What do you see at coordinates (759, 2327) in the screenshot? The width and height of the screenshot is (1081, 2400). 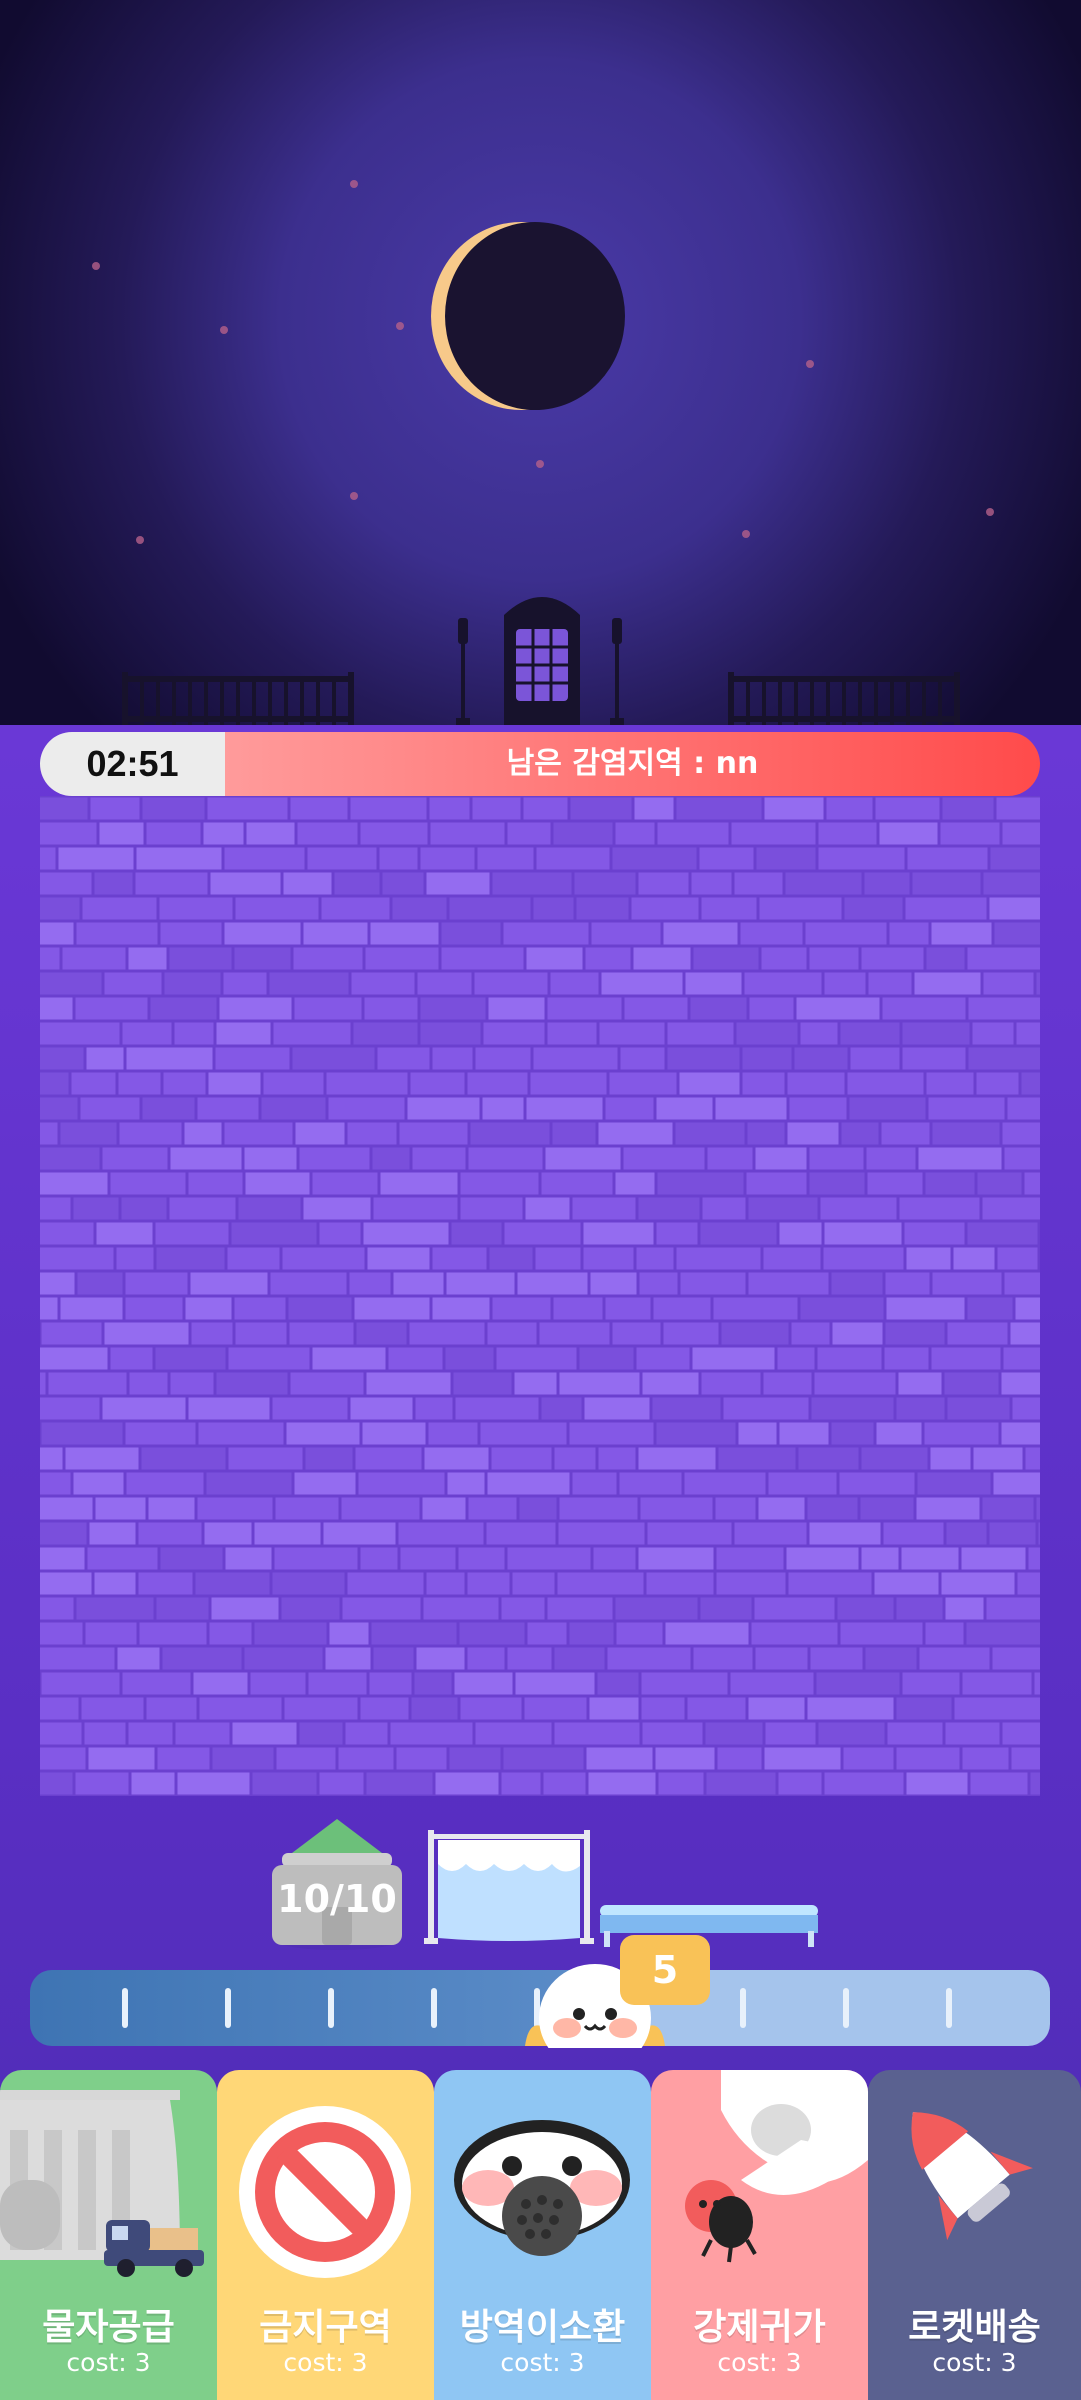 I see `card-name: 강제귀가` at bounding box center [759, 2327].